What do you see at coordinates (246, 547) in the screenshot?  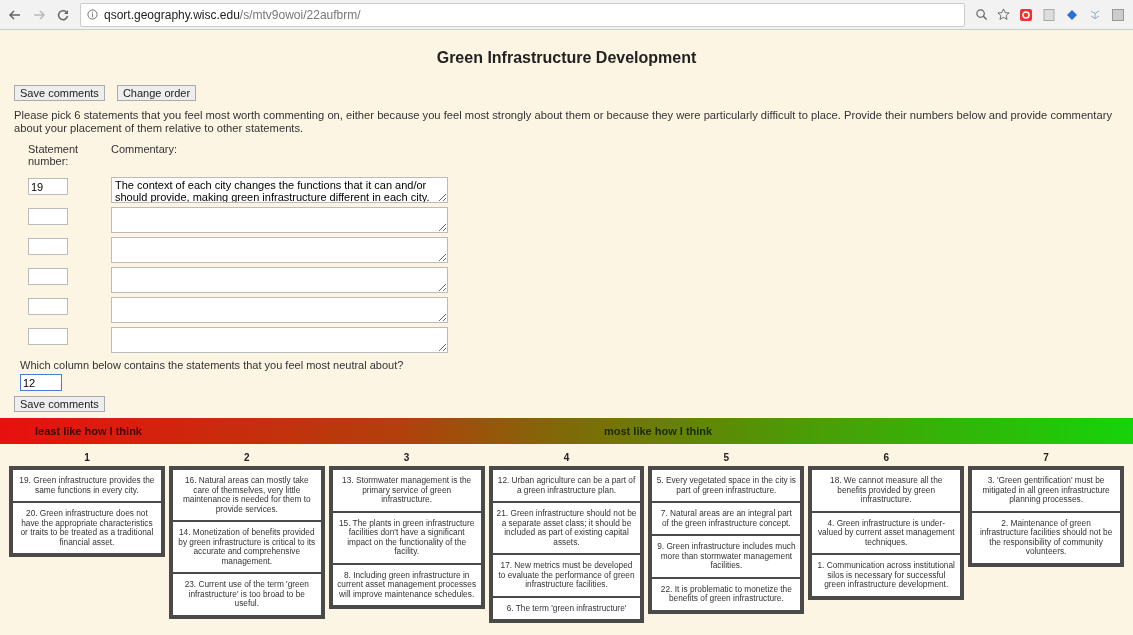 I see `statement-card: 14. Monetization of benefits provided by green infrastructure is critical to its accurate and comprehensive management.` at bounding box center [246, 547].